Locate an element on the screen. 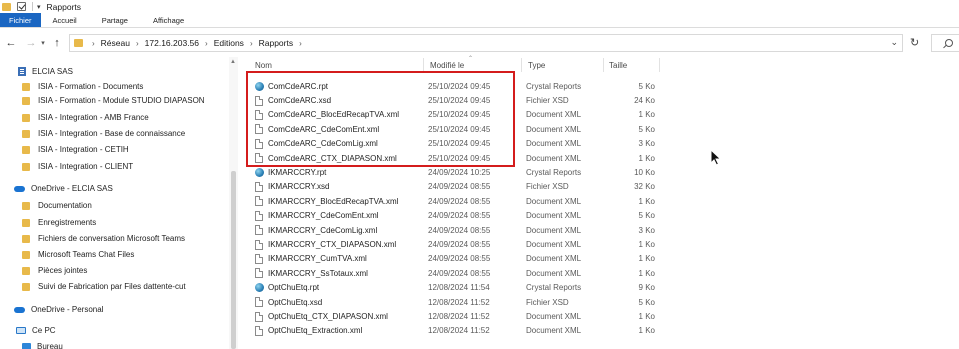  chevron-down-icon: ⌄ is located at coordinates (894, 42).